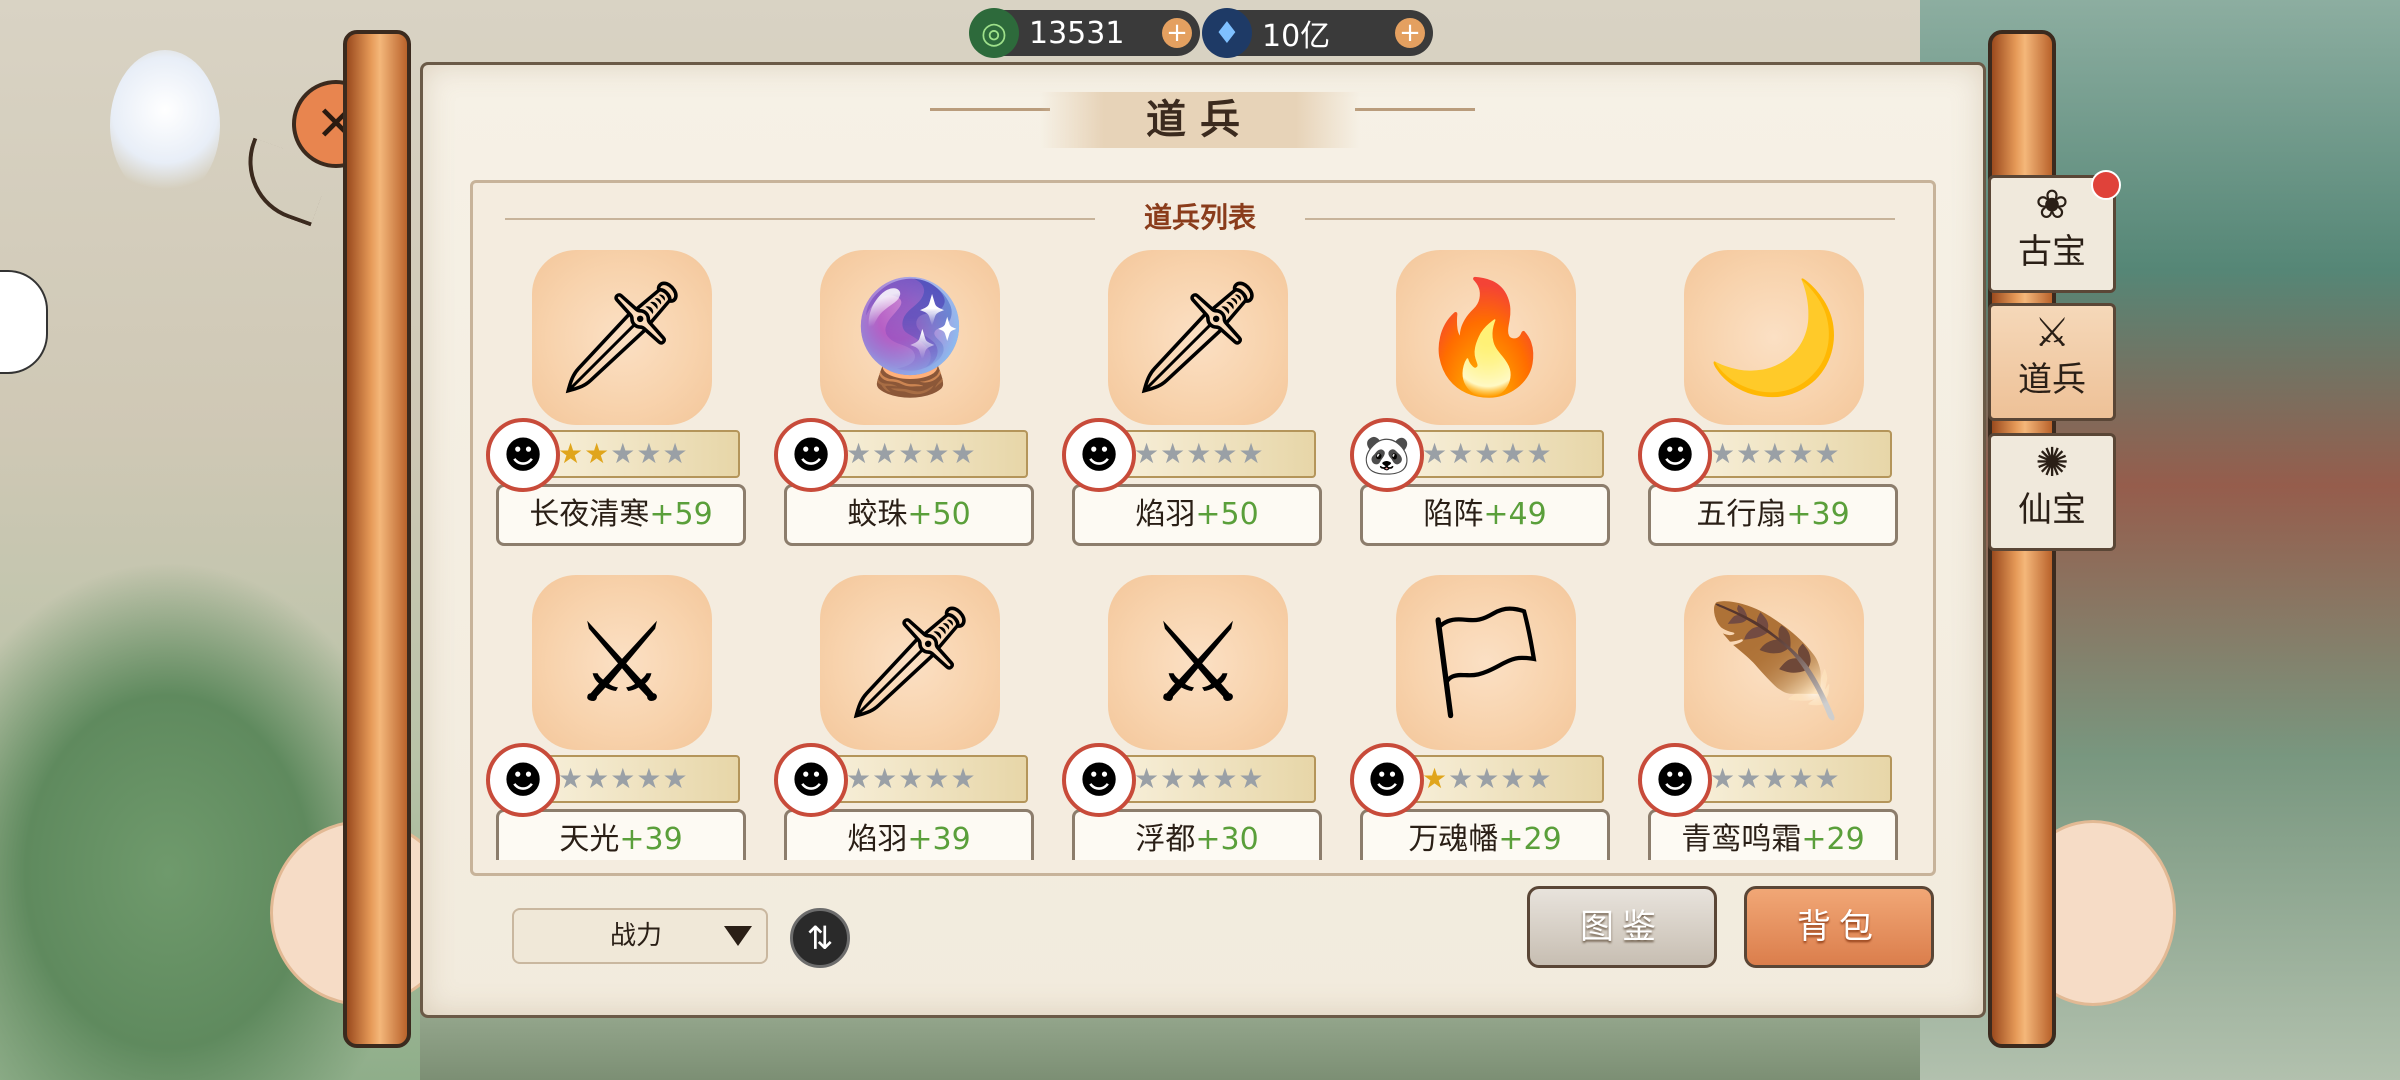  What do you see at coordinates (910, 337) in the screenshot?
I see `weapon-art-icon: 🔮` at bounding box center [910, 337].